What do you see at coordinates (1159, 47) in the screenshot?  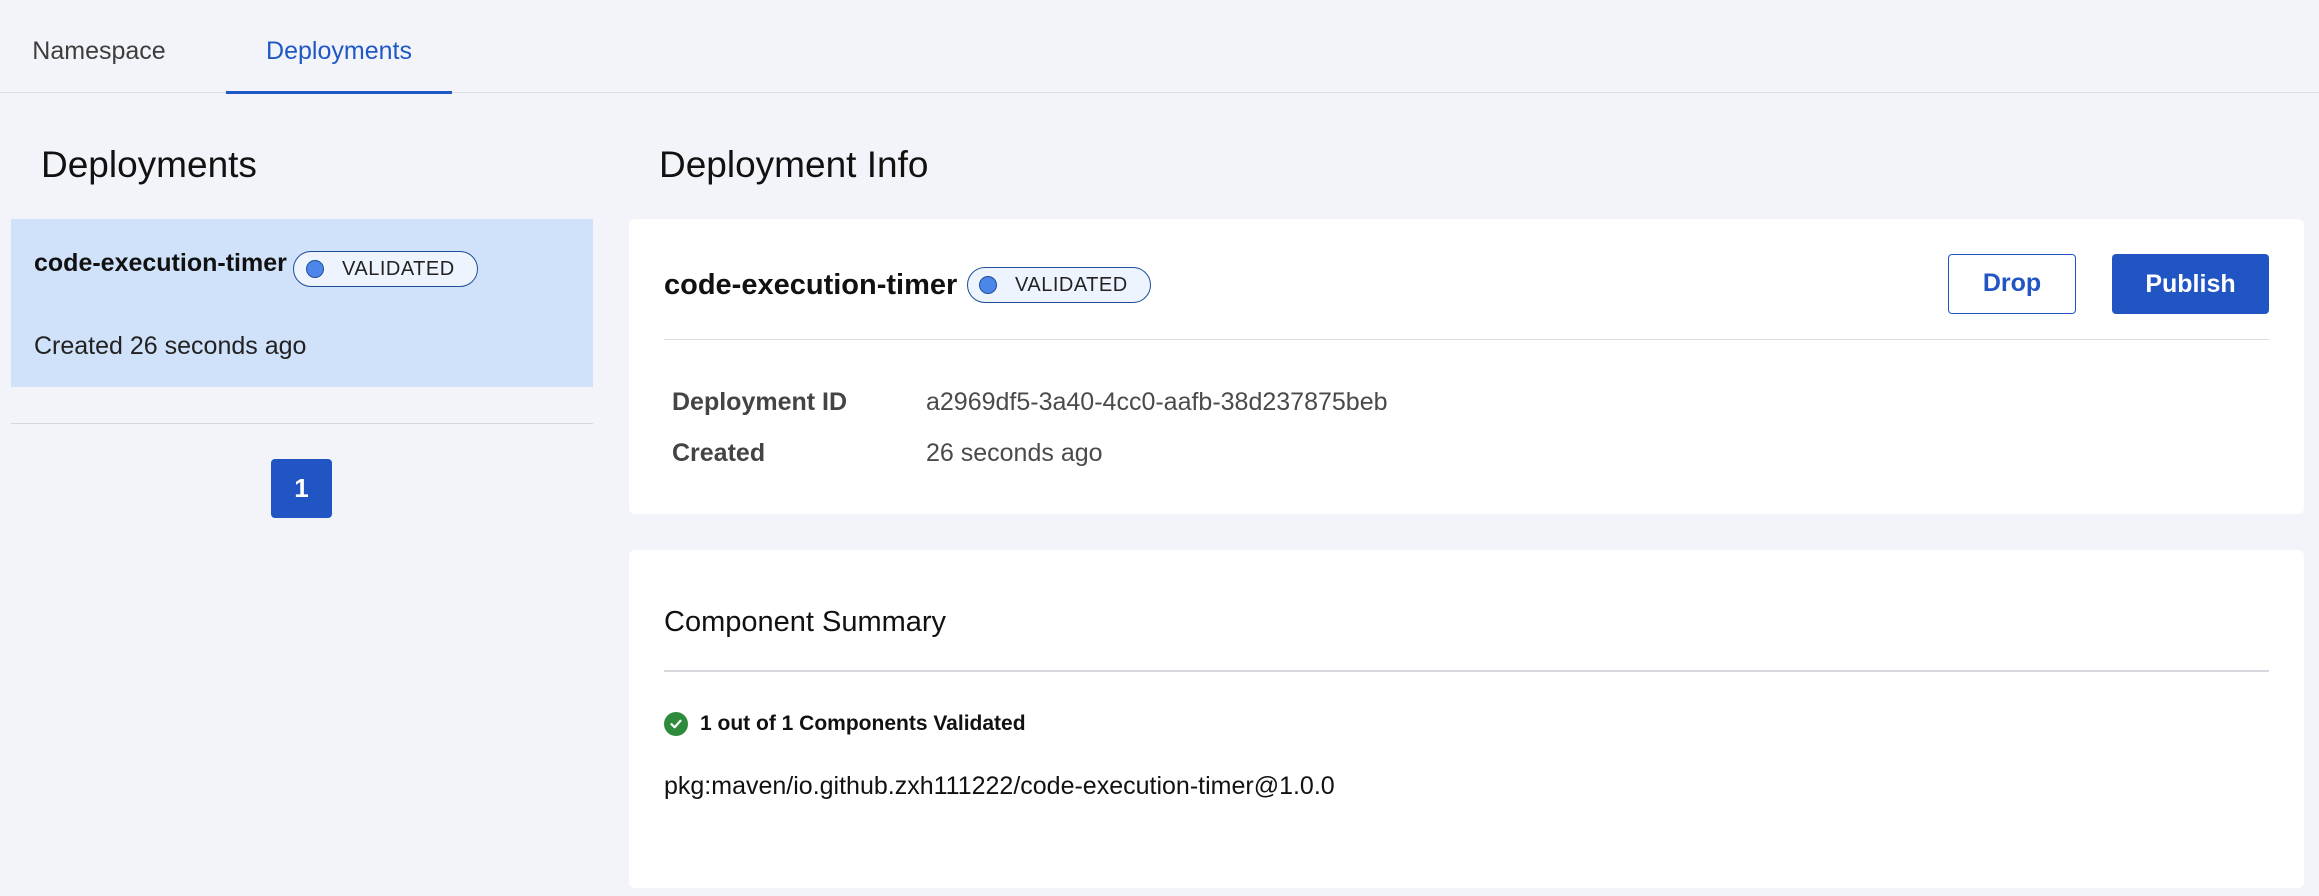 I see `tab-bar: Namespace Deployments` at bounding box center [1159, 47].